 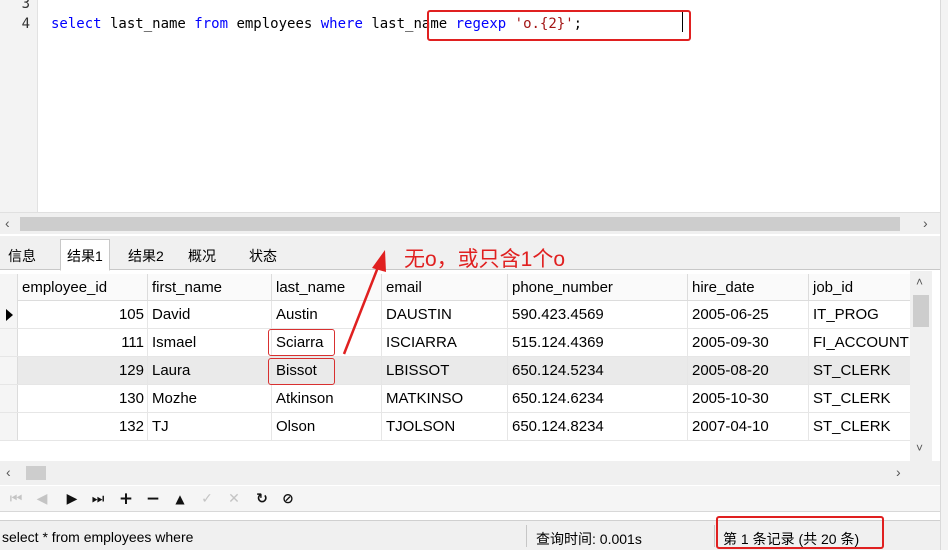 What do you see at coordinates (800, 532) in the screenshot?
I see `highlight-box-record-count` at bounding box center [800, 532].